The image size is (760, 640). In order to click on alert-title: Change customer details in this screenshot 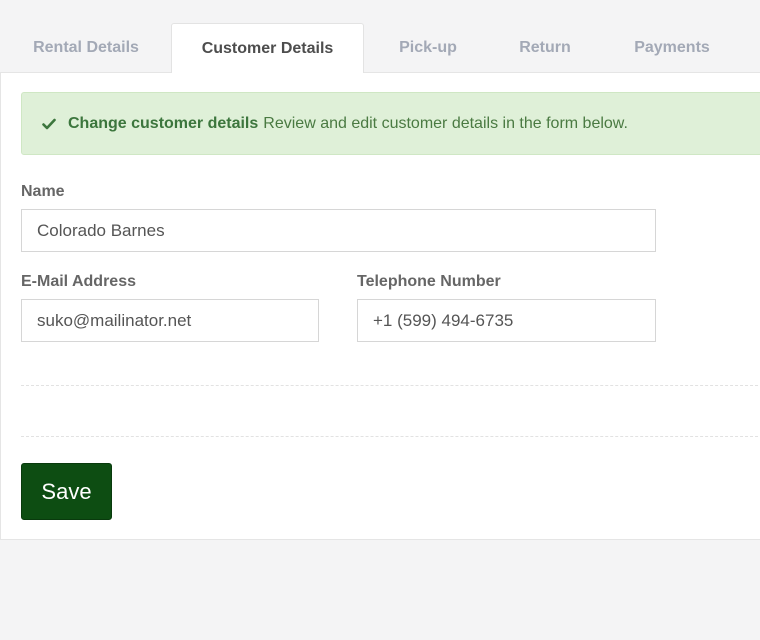, I will do `click(163, 123)`.